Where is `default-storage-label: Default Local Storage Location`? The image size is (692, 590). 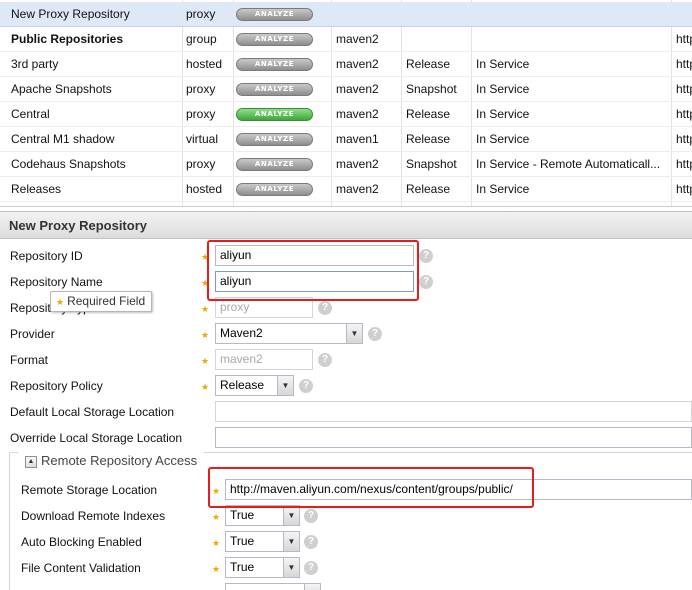
default-storage-label: Default Local Storage Location is located at coordinates (92, 412).